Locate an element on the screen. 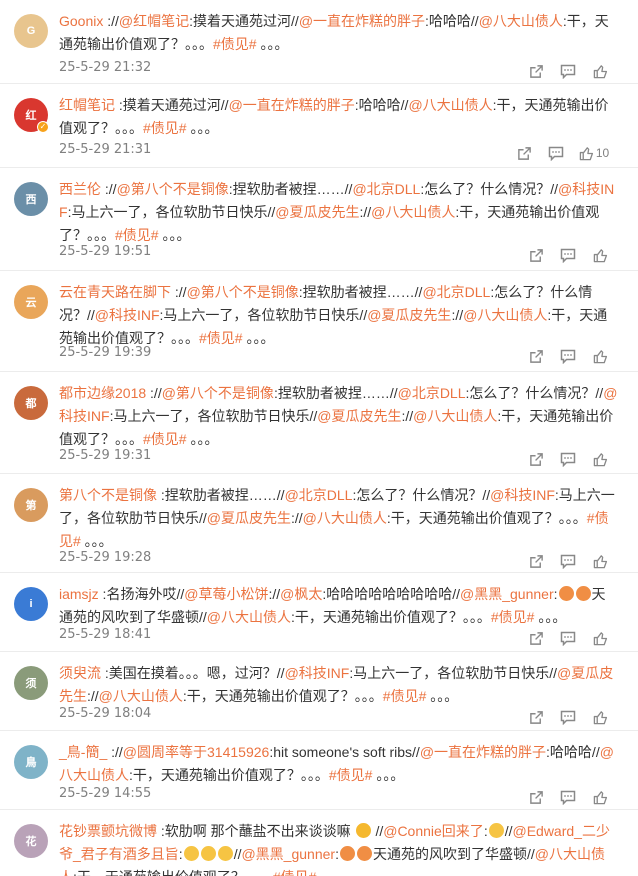  like-icon: 10 is located at coordinates (594, 153).